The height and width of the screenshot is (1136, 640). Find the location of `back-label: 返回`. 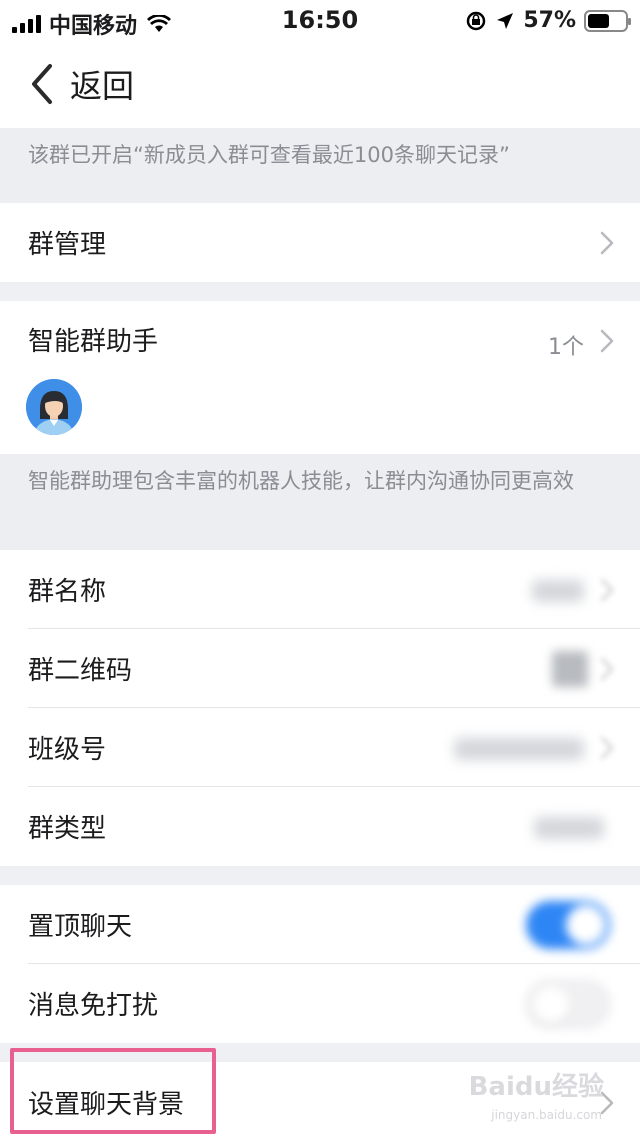

back-label: 返回 is located at coordinates (102, 86).